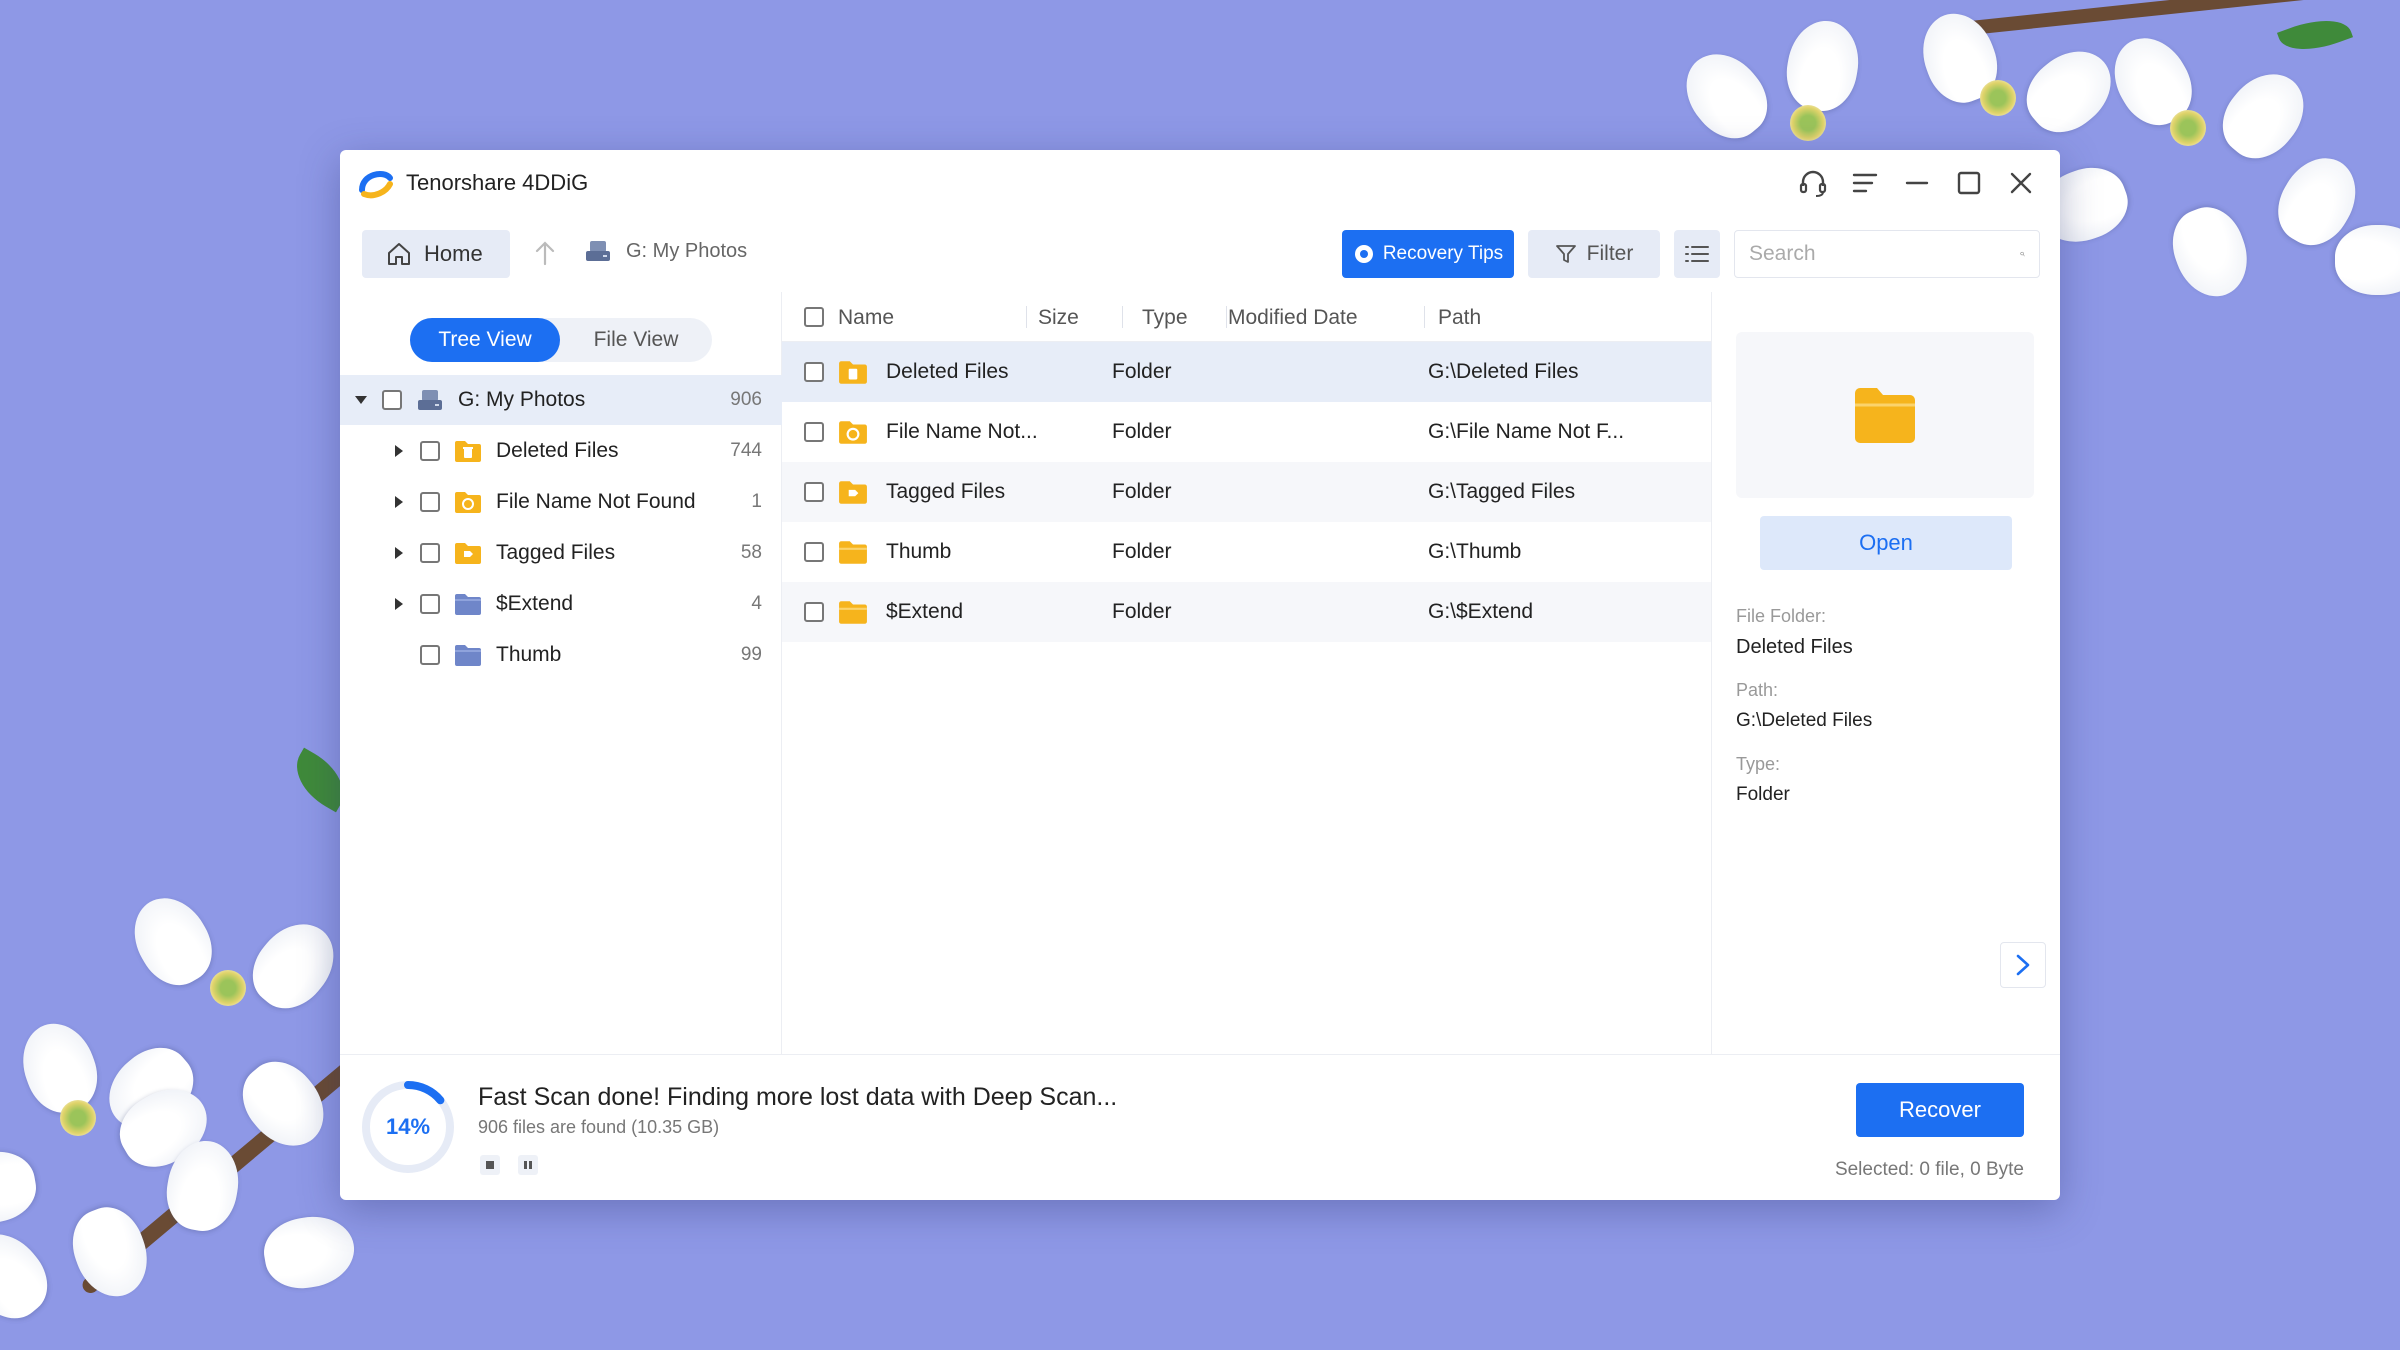 The image size is (2400, 1350). What do you see at coordinates (1475, 551) in the screenshot?
I see `row-path: G:\Thumb` at bounding box center [1475, 551].